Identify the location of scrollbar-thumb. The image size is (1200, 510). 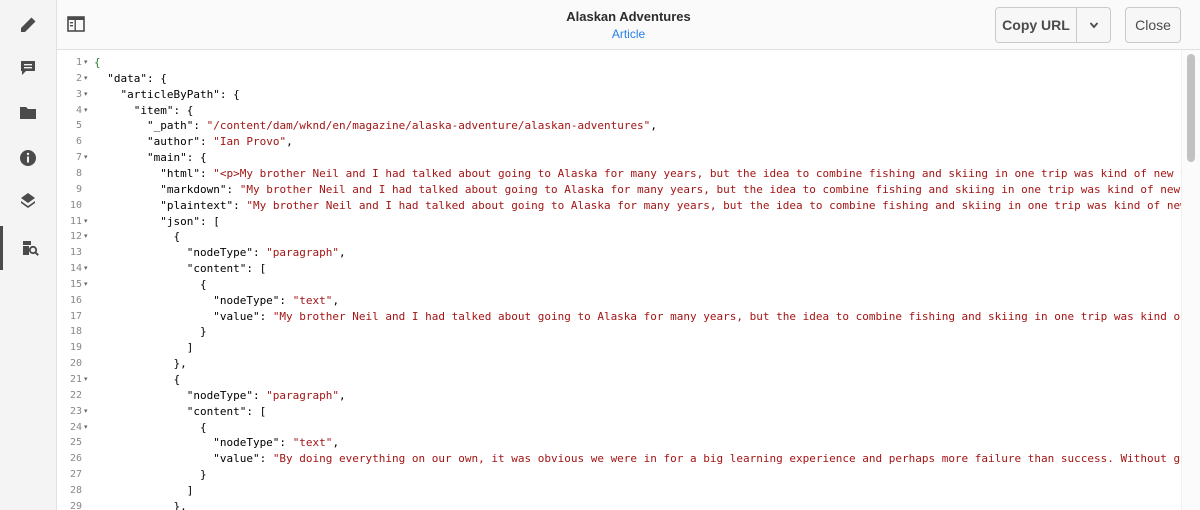
(1191, 108).